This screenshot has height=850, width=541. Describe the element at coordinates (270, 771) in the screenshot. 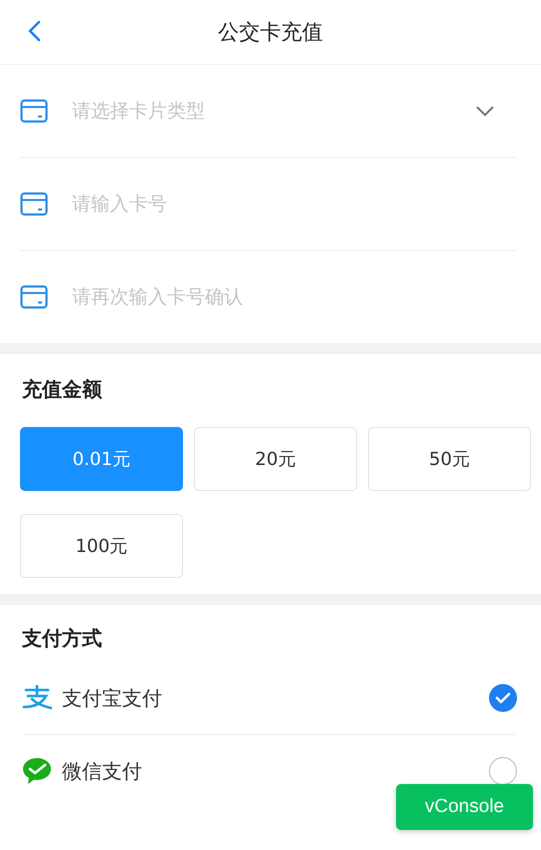

I see `payment-method-label: 微信支付` at that location.